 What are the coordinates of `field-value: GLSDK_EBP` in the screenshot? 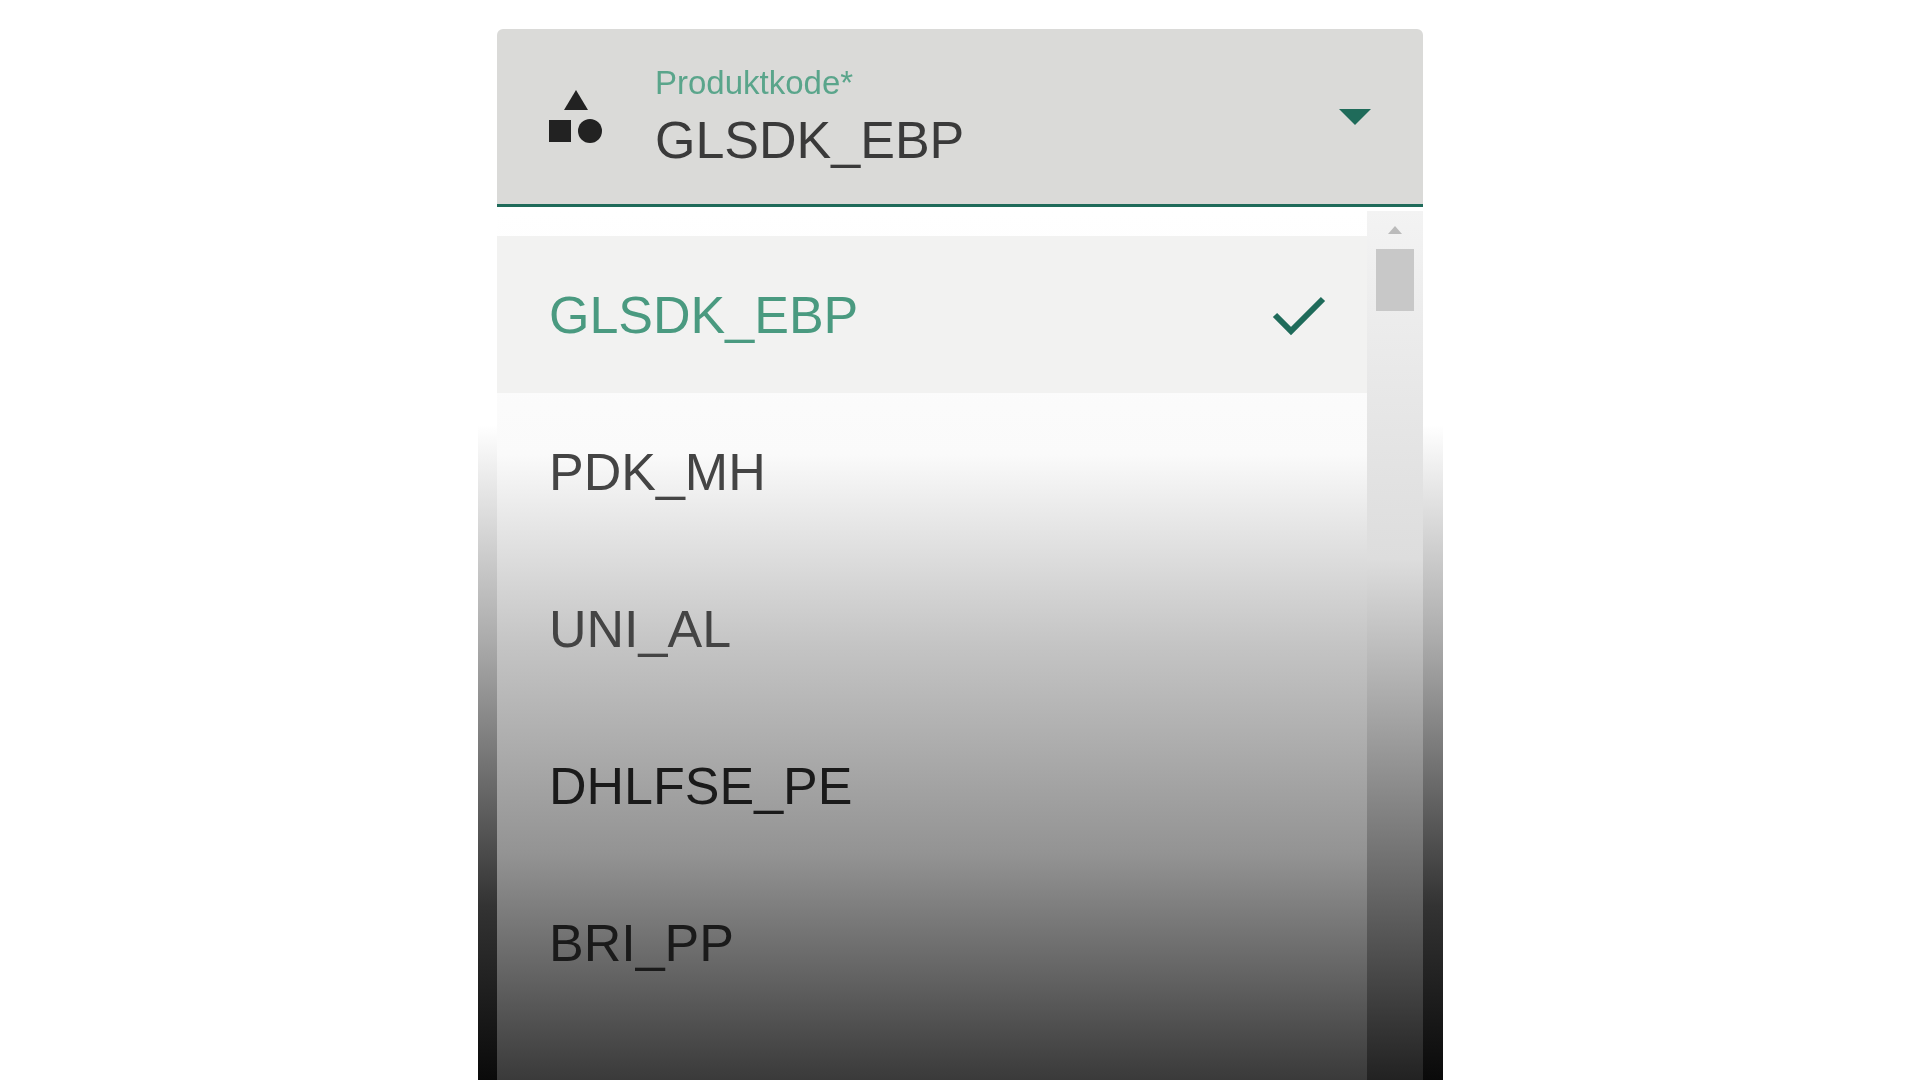 It's located at (810, 139).